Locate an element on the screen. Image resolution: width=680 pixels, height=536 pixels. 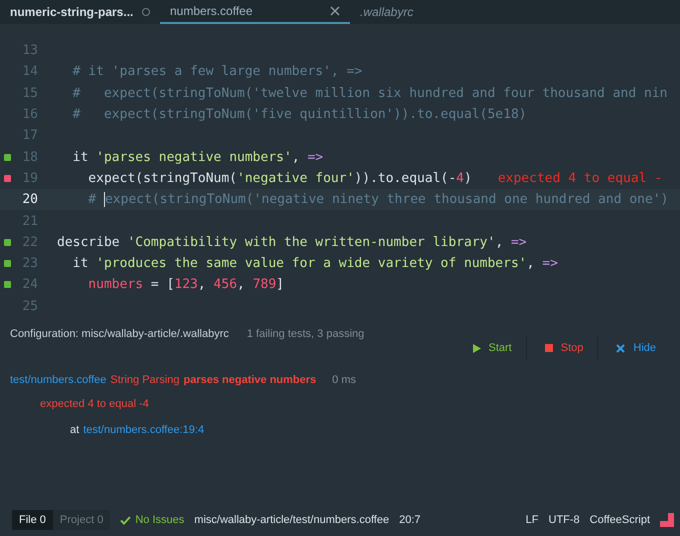
line-number: 20 is located at coordinates (29, 200).